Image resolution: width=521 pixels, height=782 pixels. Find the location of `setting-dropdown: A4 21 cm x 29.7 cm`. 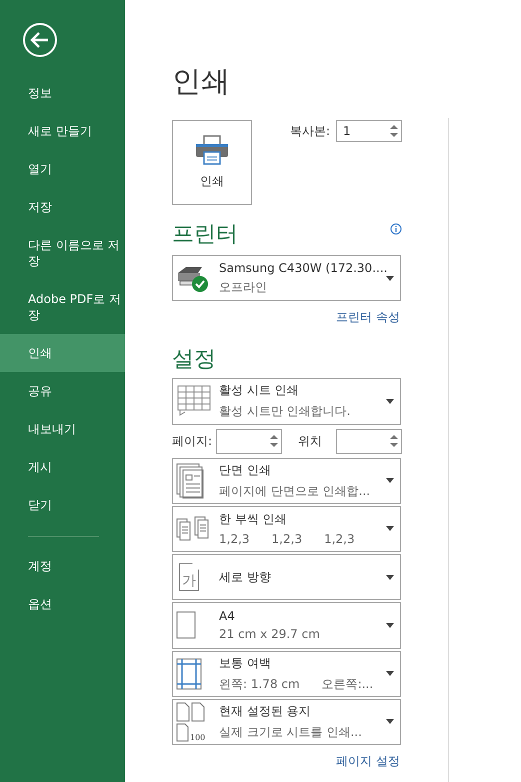

setting-dropdown: A4 21 cm x 29.7 cm is located at coordinates (286, 625).